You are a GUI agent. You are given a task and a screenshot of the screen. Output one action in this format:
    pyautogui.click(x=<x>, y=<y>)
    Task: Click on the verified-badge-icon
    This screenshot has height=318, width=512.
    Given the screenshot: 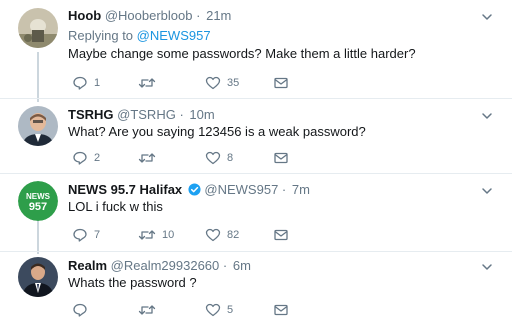 What is the action you would take?
    pyautogui.click(x=194, y=191)
    